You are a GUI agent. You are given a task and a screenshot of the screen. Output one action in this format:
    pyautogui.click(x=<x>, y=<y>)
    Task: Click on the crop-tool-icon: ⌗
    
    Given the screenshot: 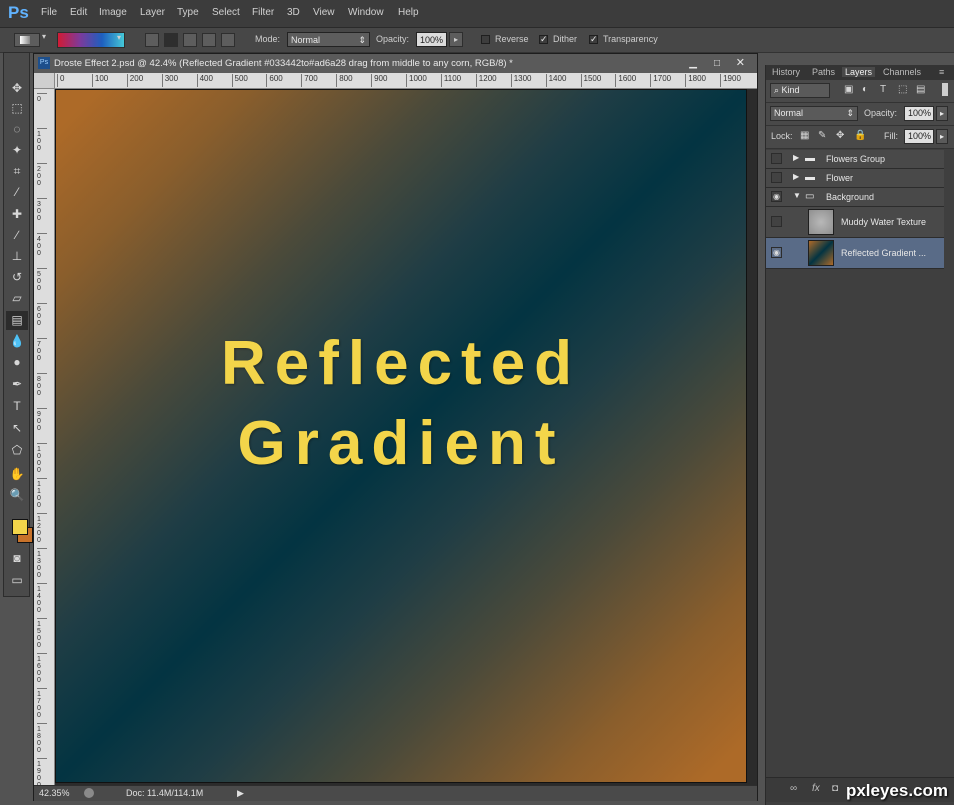 What is the action you would take?
    pyautogui.click(x=17, y=171)
    